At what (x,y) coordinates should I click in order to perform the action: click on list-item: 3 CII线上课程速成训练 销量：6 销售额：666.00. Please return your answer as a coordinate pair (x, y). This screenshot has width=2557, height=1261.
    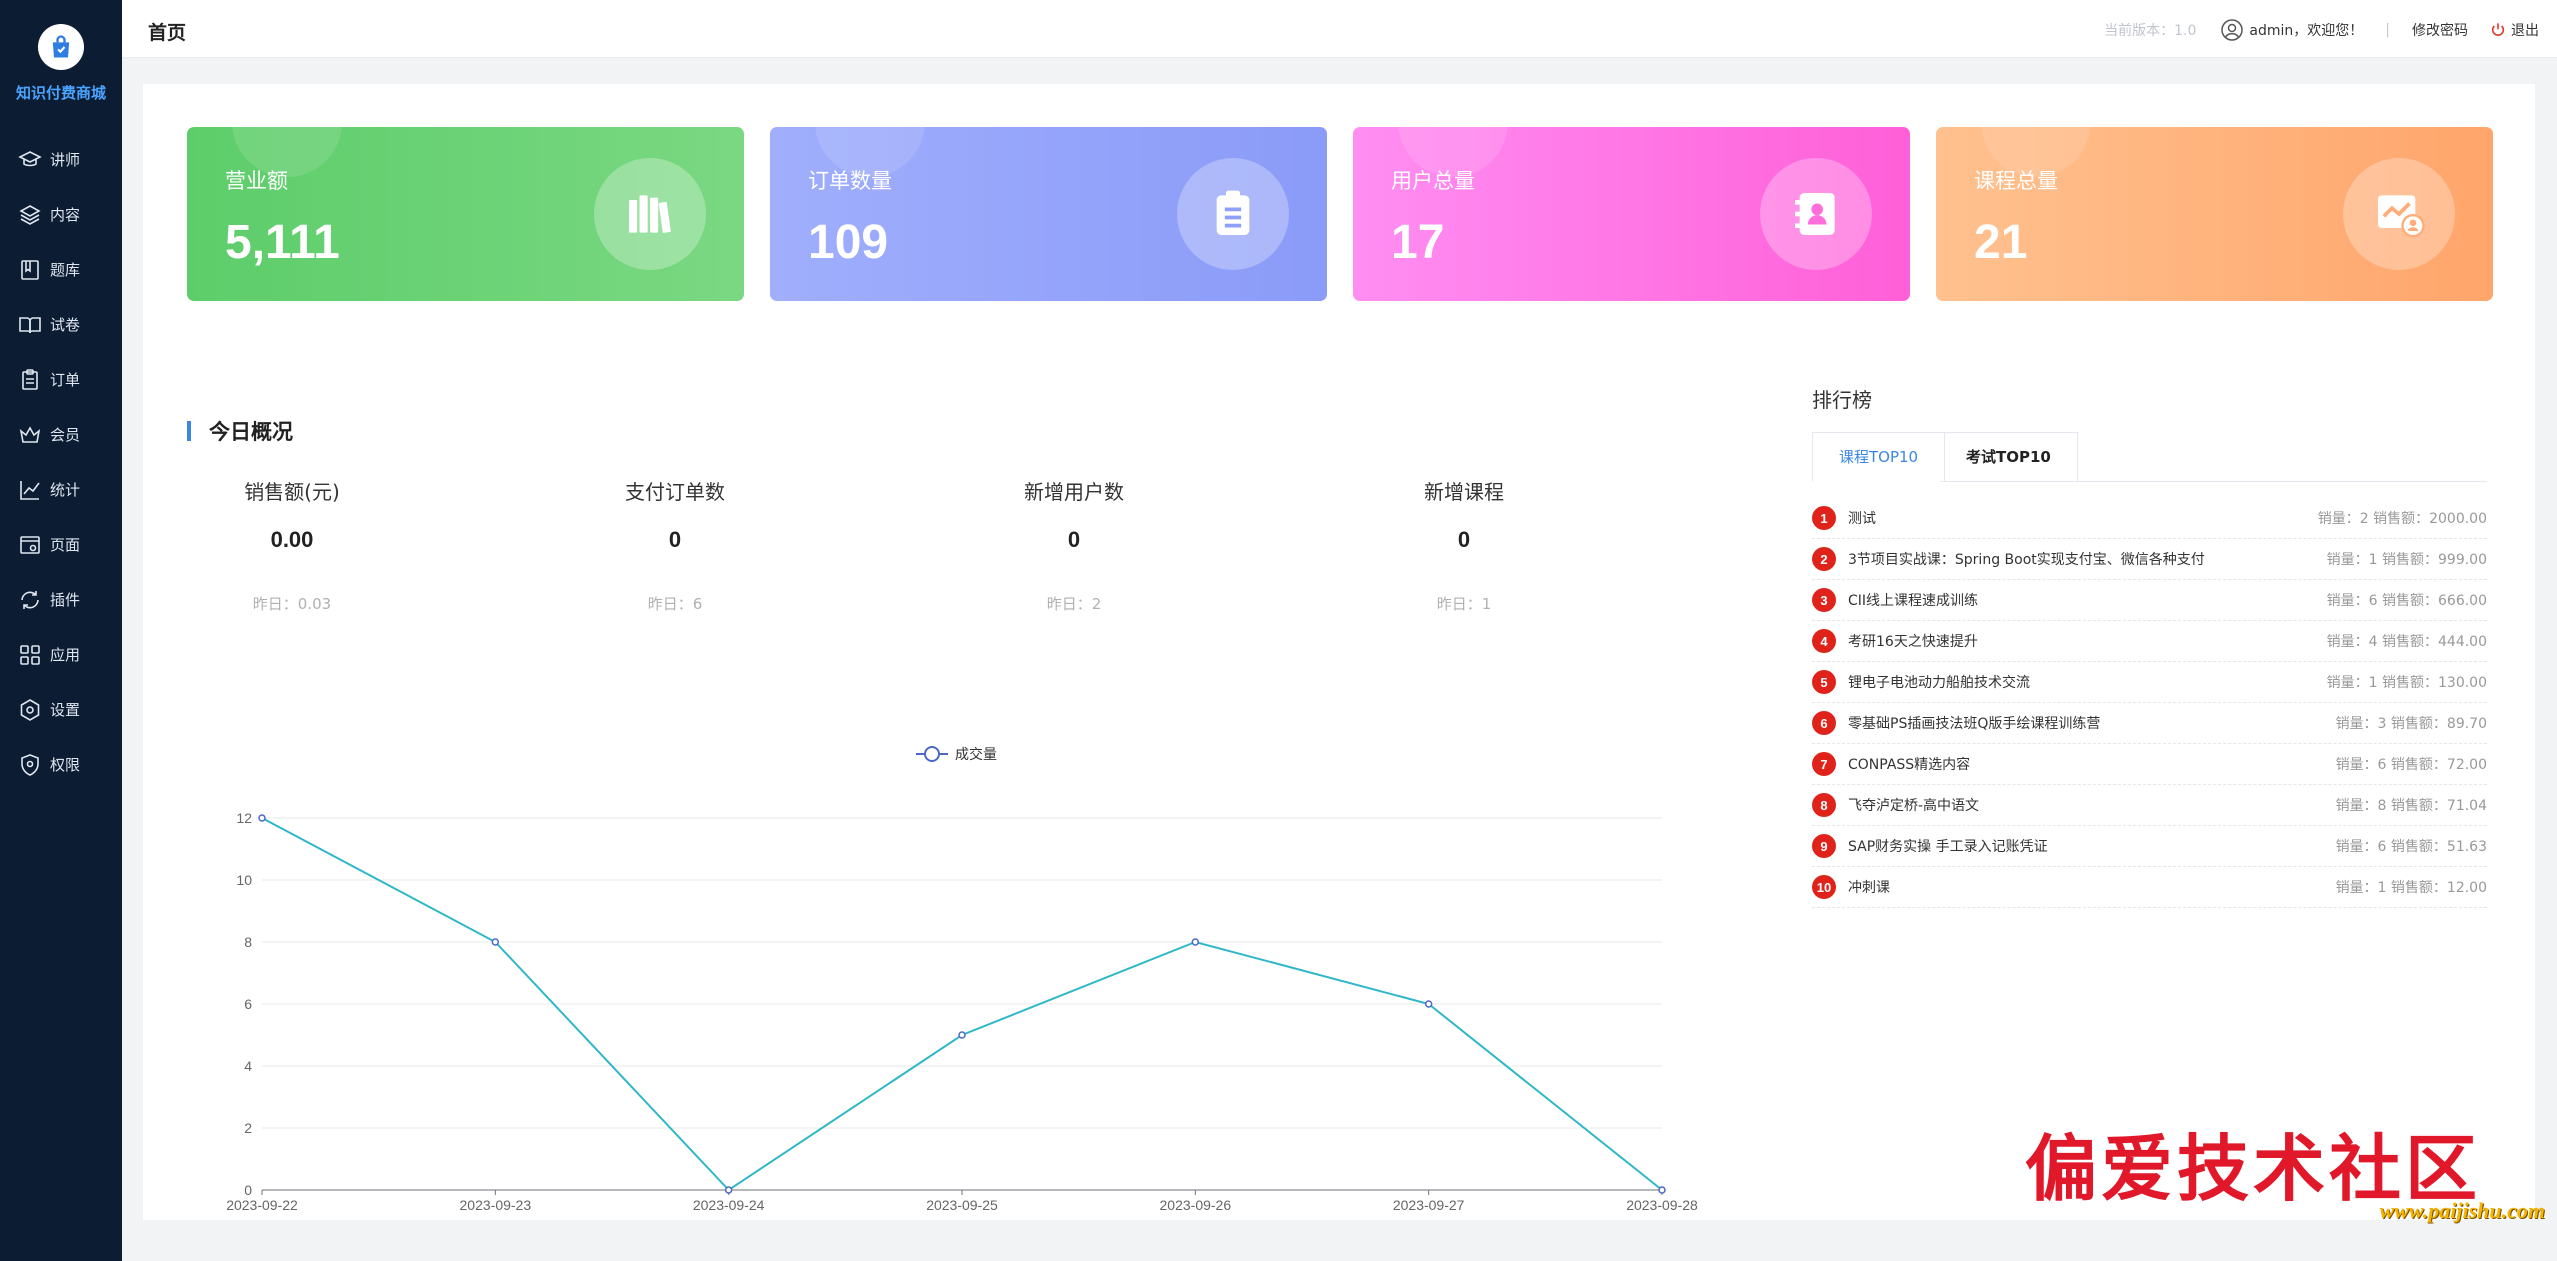
    Looking at the image, I should click on (2149, 600).